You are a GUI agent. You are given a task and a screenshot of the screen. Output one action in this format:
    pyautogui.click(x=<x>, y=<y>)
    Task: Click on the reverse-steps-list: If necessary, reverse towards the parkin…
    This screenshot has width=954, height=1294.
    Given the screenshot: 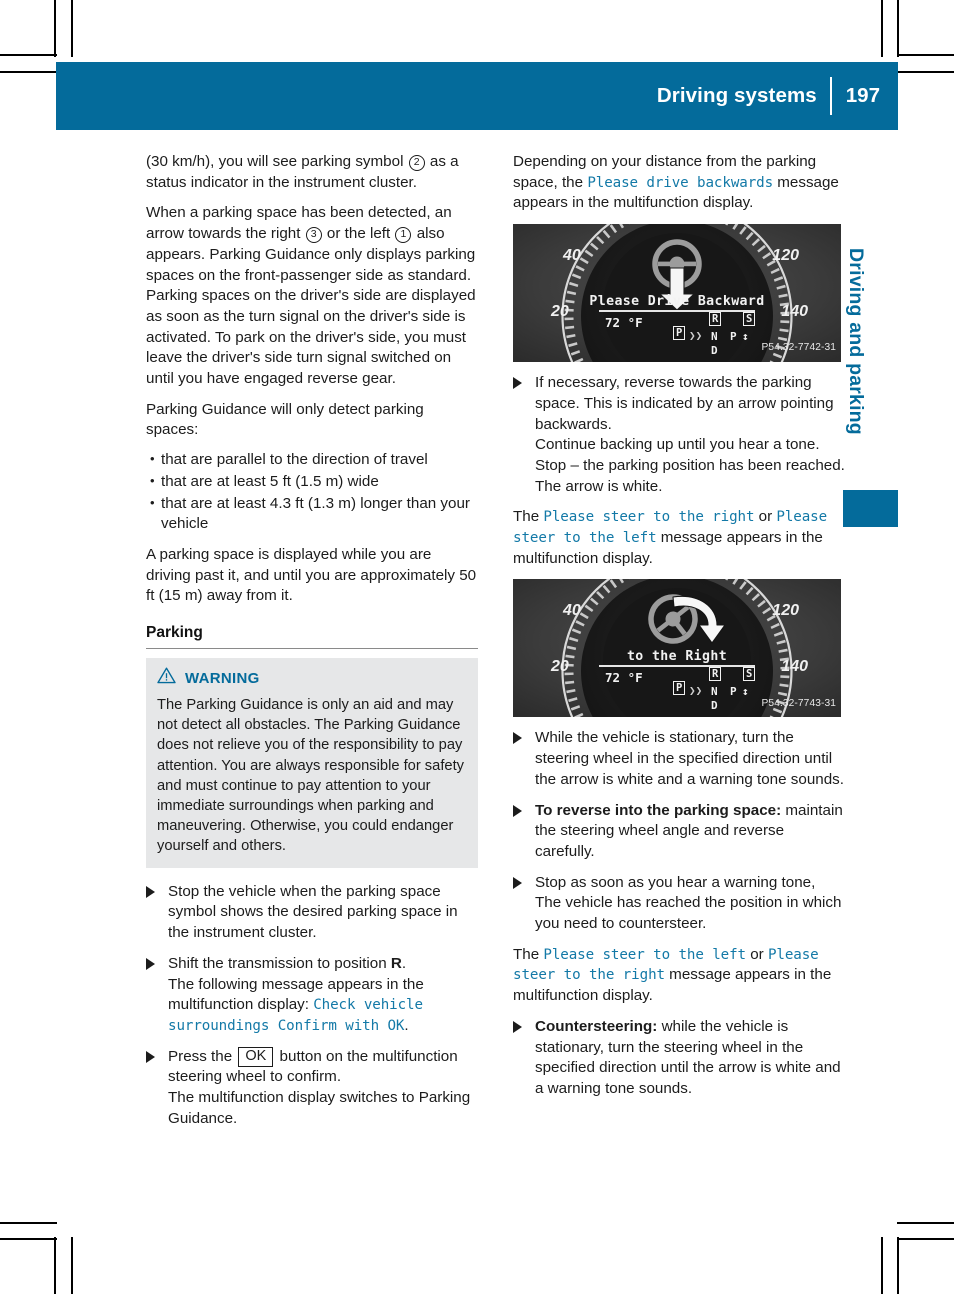 What is the action you would take?
    pyautogui.click(x=679, y=435)
    